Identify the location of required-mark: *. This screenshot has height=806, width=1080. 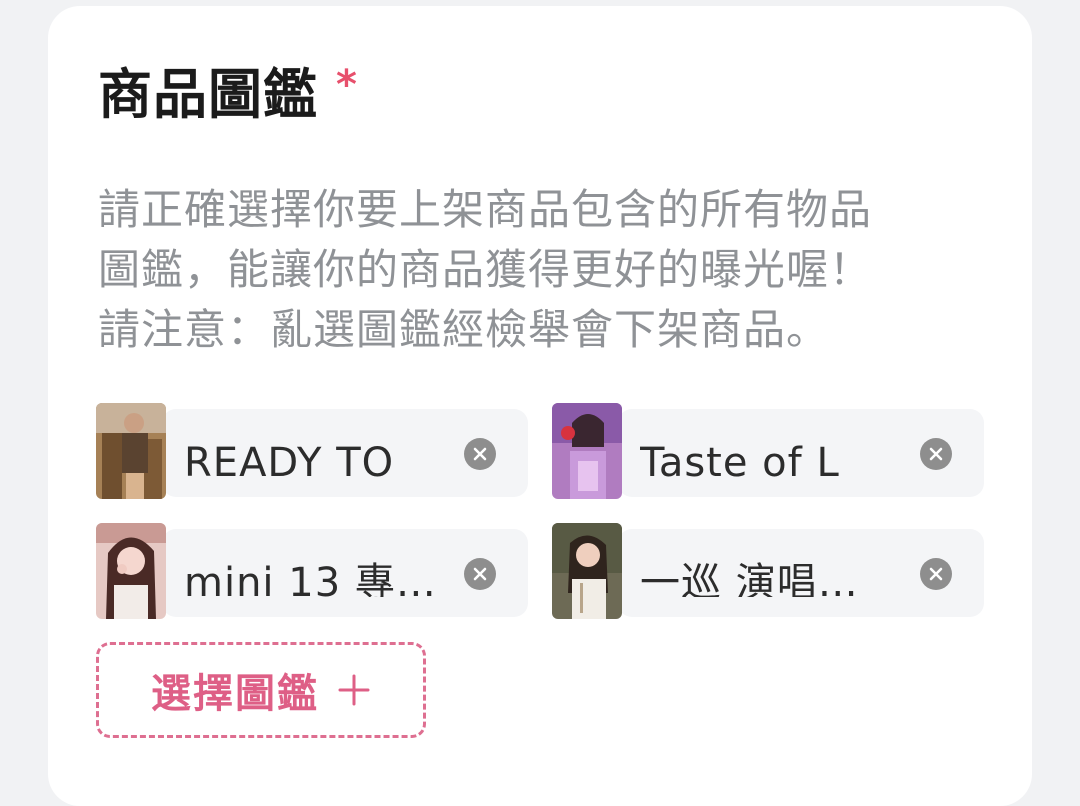
(346, 85).